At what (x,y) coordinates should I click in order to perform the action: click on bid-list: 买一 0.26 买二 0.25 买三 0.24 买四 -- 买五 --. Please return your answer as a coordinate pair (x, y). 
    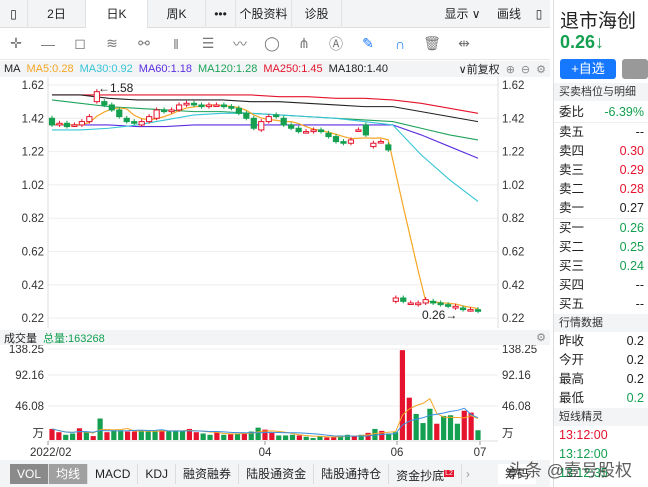
    Looking at the image, I should click on (601, 266).